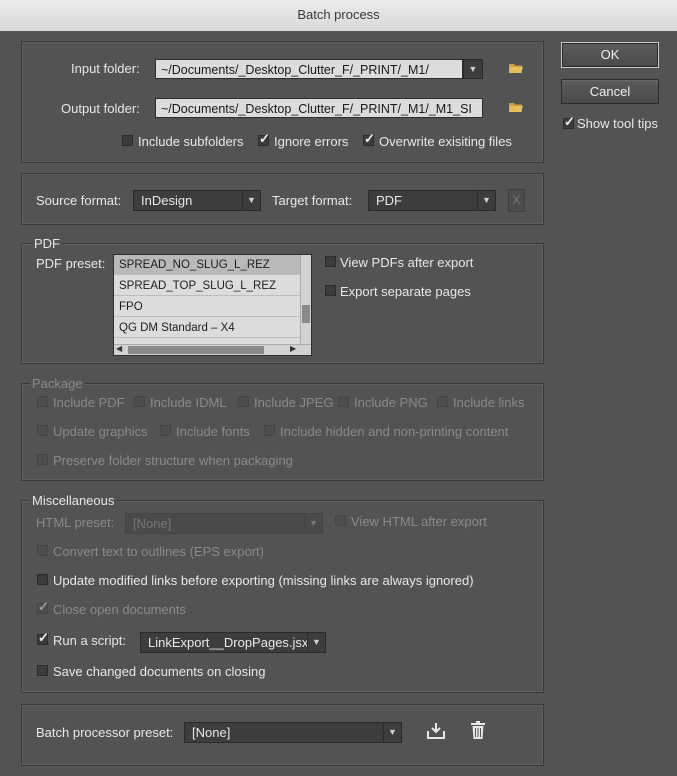  What do you see at coordinates (305, 299) in the screenshot?
I see `vertical-scrollbar` at bounding box center [305, 299].